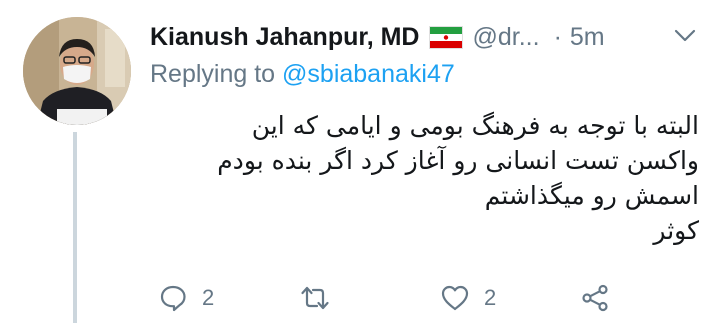 The width and height of the screenshot is (719, 323). What do you see at coordinates (587, 37) in the screenshot?
I see `tweet-timestamp: 5m` at bounding box center [587, 37].